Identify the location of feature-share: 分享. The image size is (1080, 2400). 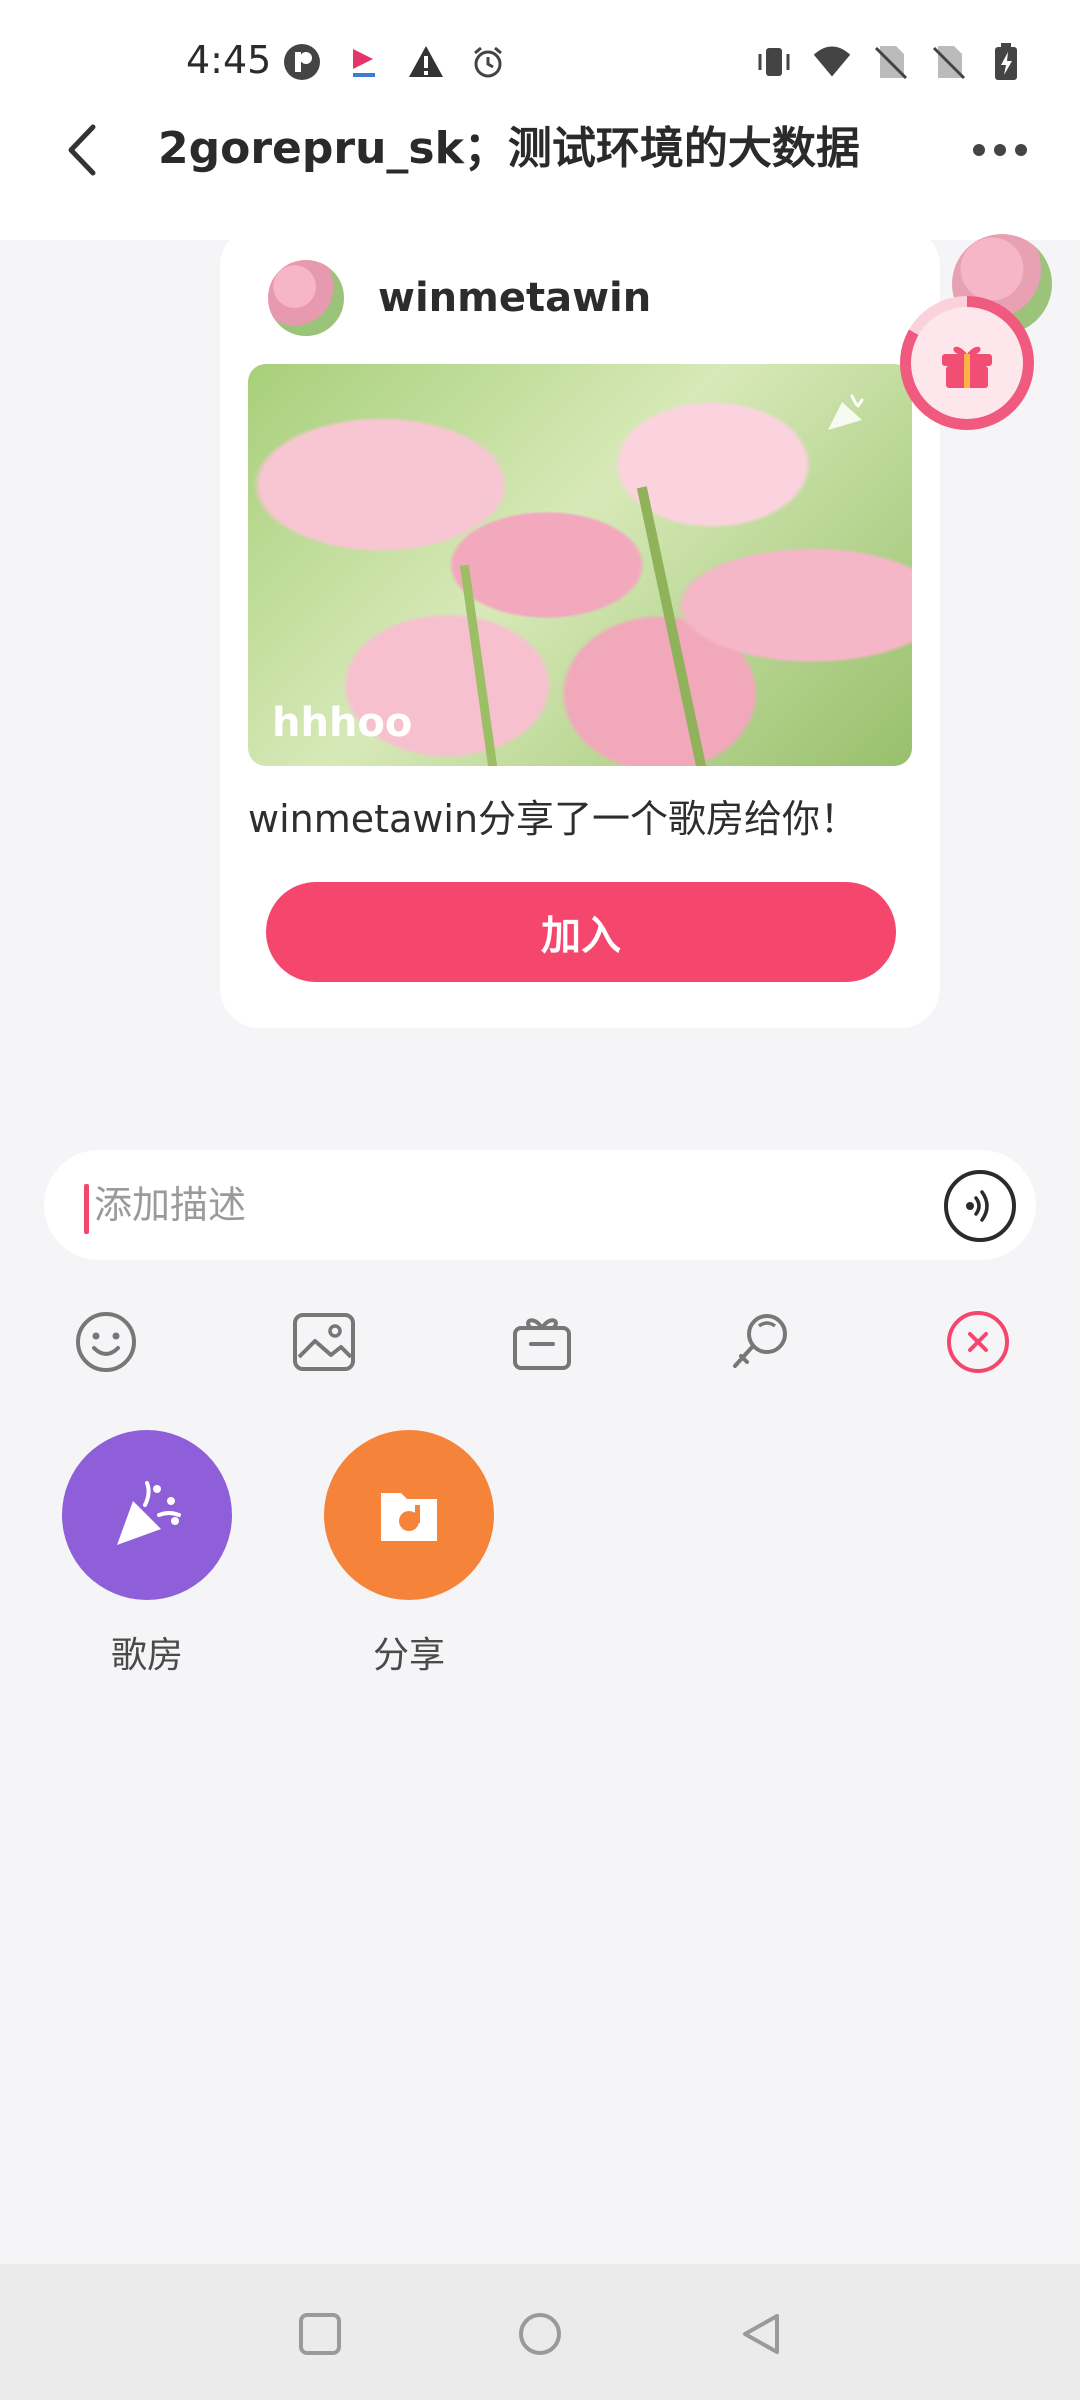
(409, 1554).